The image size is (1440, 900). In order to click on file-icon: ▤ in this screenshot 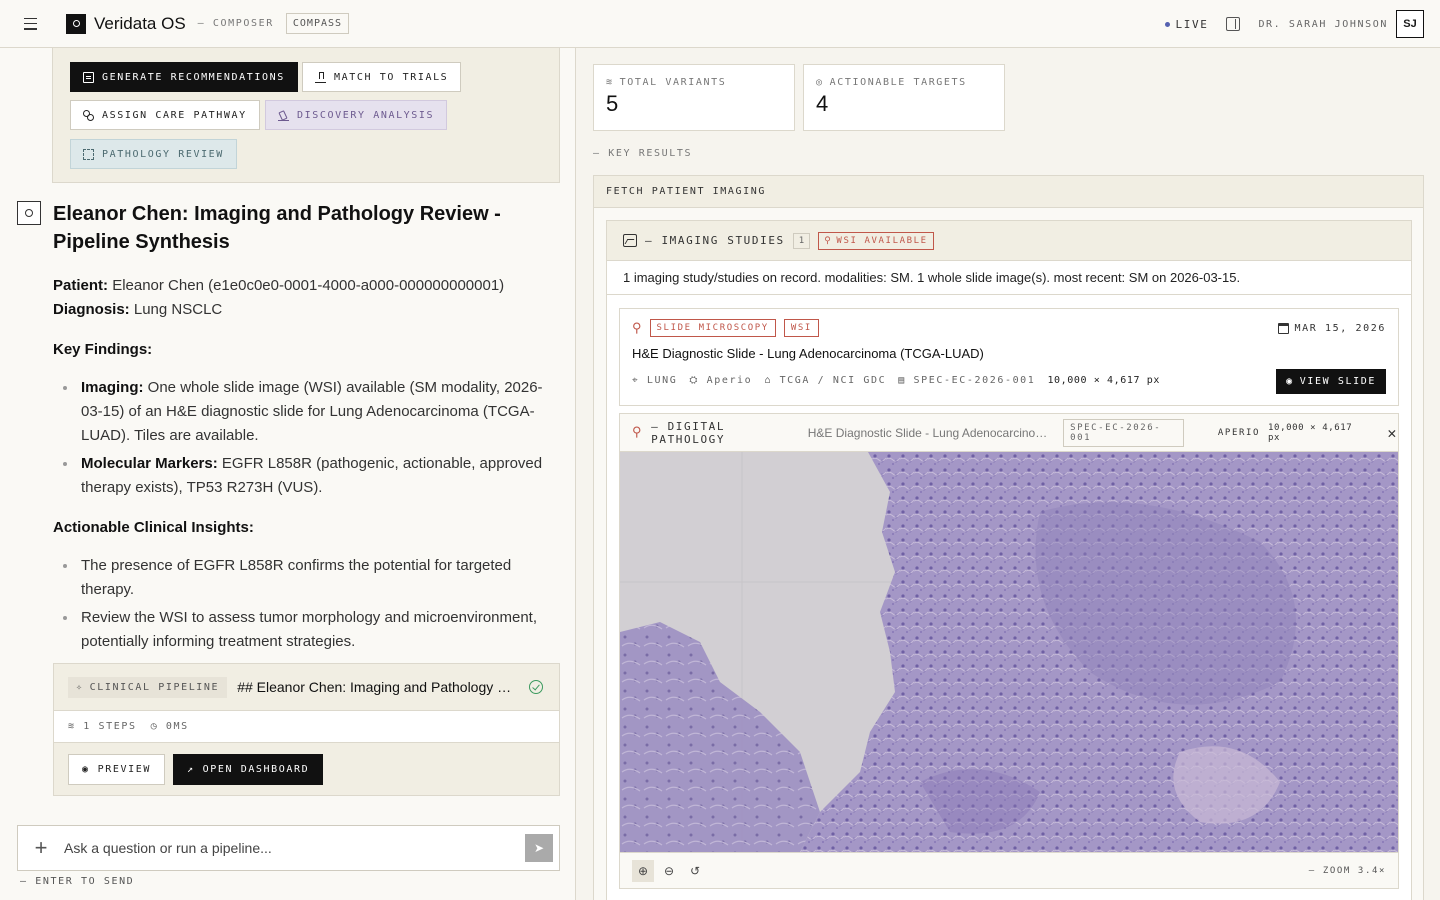, I will do `click(902, 380)`.